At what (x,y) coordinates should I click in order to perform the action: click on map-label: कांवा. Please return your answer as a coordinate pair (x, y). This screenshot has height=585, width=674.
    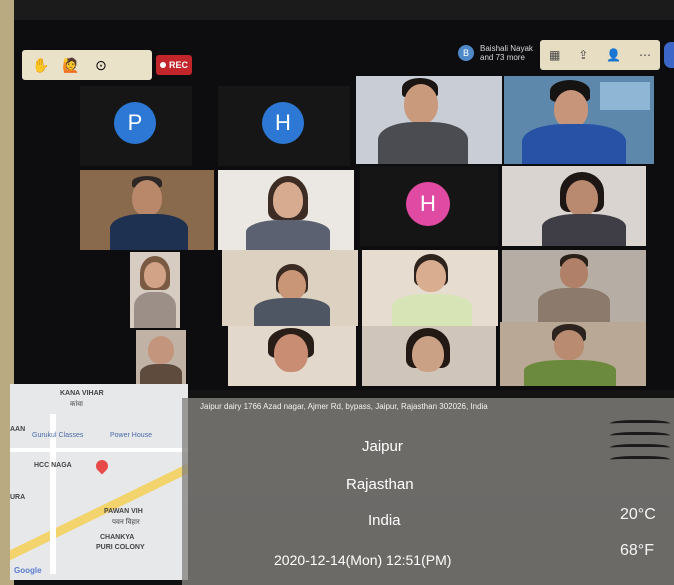
    Looking at the image, I should click on (76, 404).